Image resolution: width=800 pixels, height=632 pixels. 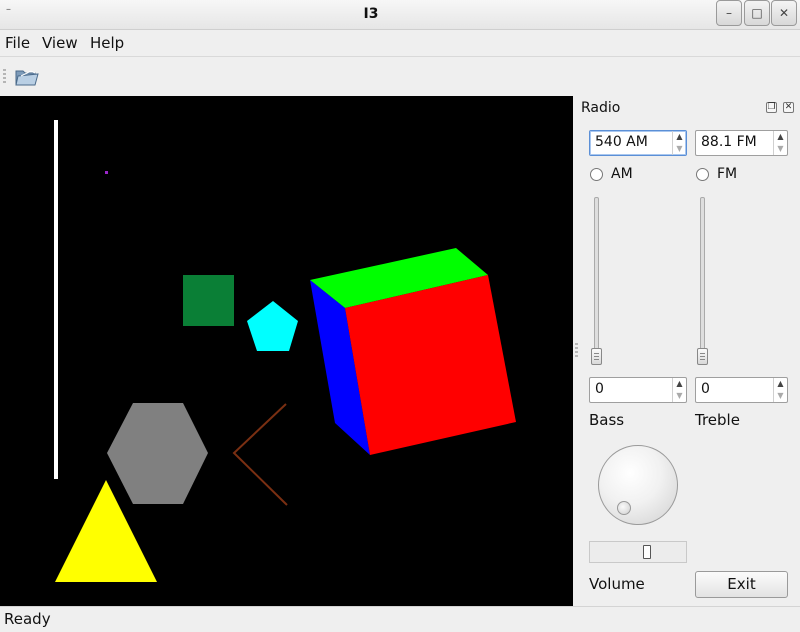 I want to click on volume-label: Volume, so click(x=617, y=584).